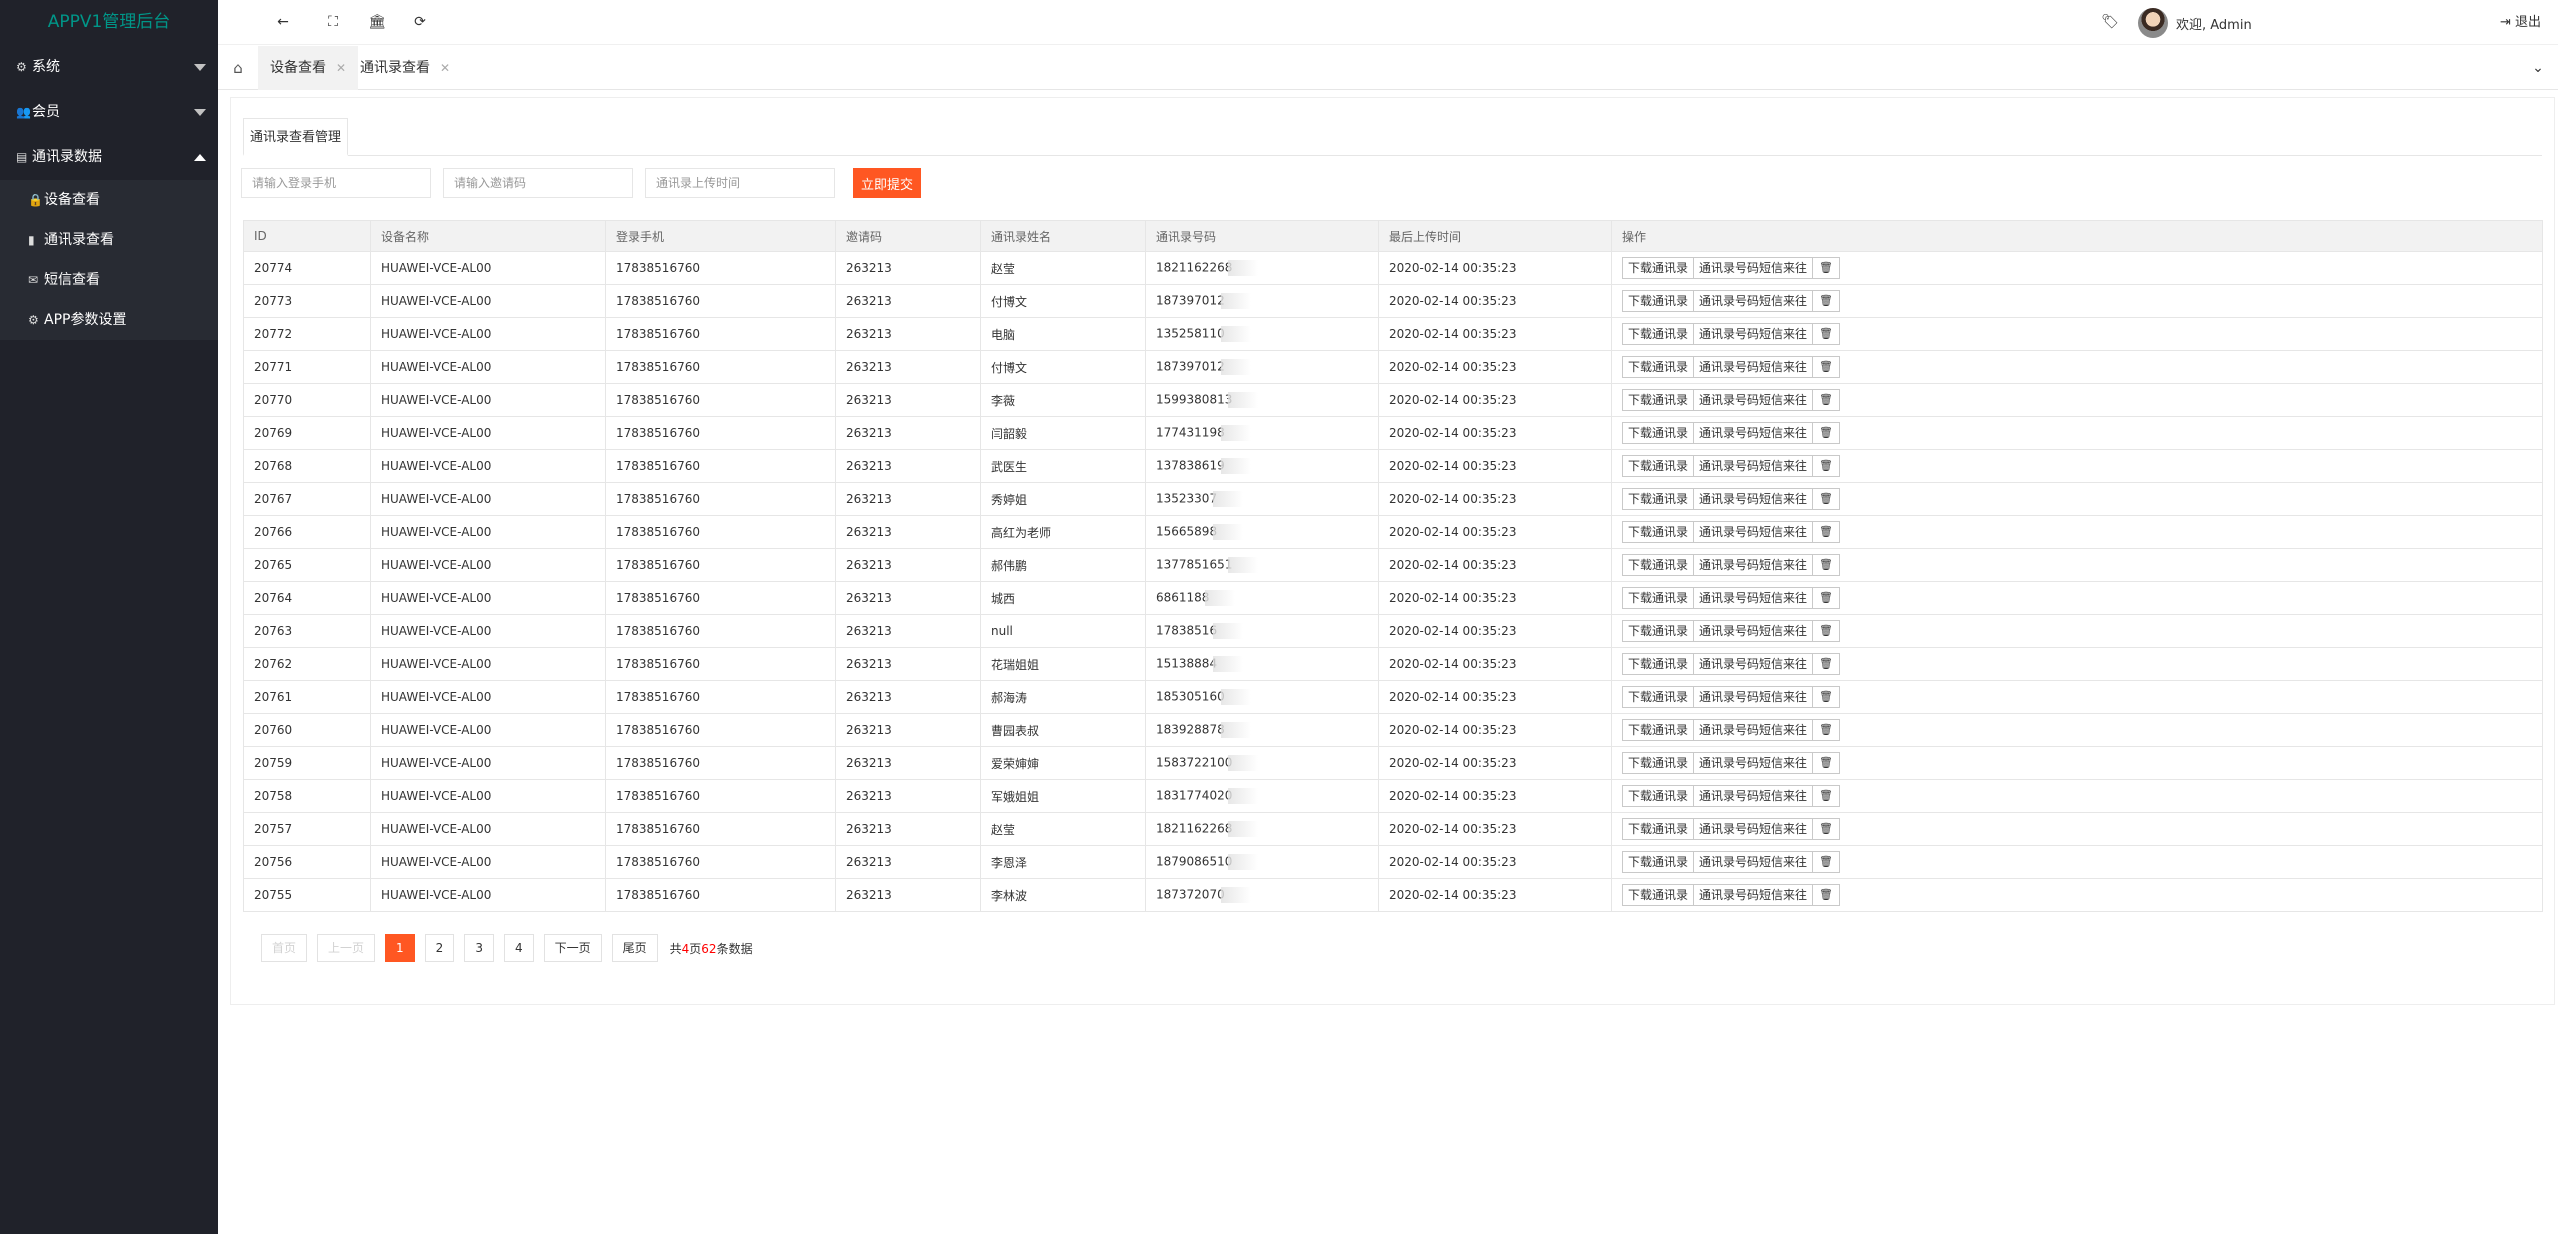 Image resolution: width=2558 pixels, height=1234 pixels. Describe the element at coordinates (2520, 22) in the screenshot. I see `logout-button: ⇥ 退出` at that location.